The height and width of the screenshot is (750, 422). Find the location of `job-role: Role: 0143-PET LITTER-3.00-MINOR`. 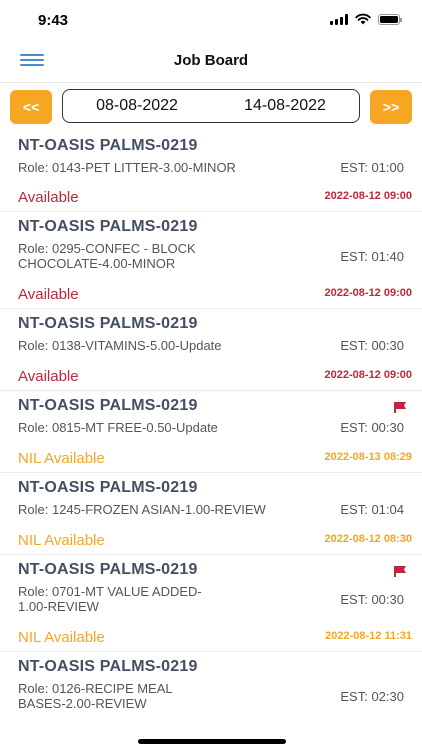

job-role: Role: 0143-PET LITTER-3.00-MINOR is located at coordinates (127, 167).